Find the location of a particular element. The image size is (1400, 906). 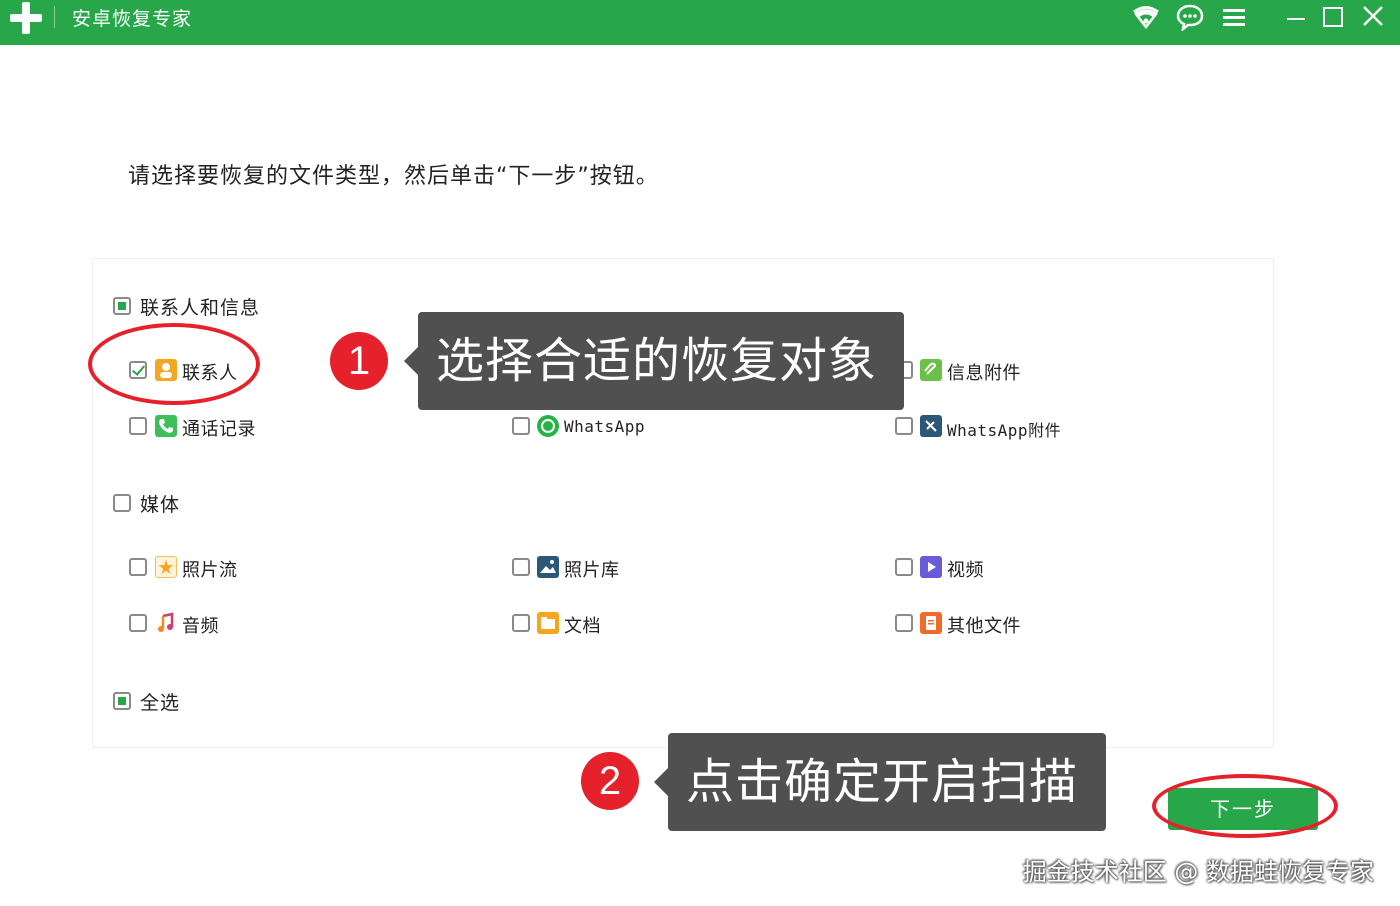

checkbox-document is located at coordinates (521, 623).